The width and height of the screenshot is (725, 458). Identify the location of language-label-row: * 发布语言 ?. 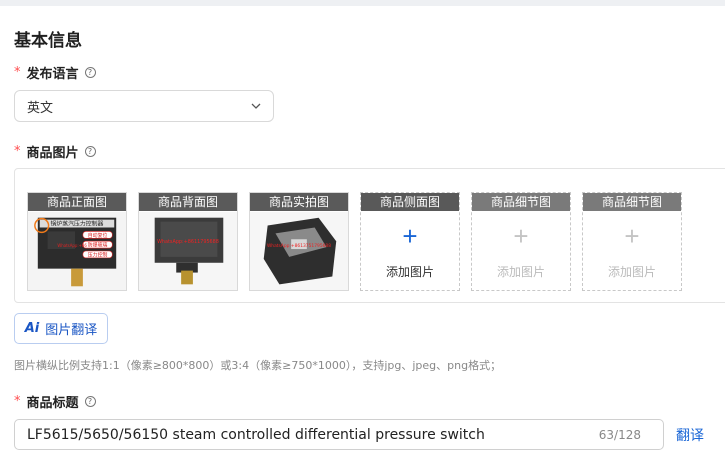
(55, 72).